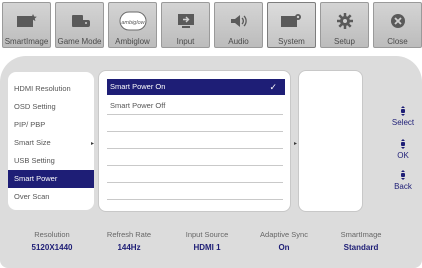 The width and height of the screenshot is (422, 268). I want to click on status-value: Standard, so click(361, 247).